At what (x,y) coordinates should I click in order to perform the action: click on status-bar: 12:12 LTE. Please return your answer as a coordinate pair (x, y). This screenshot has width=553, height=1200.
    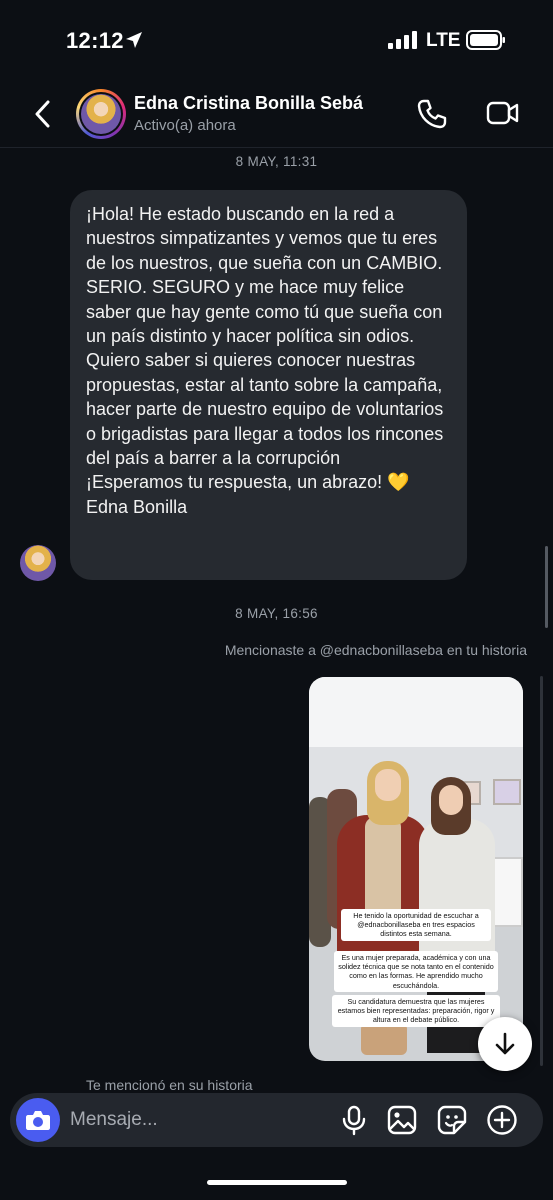
    Looking at the image, I should click on (276, 41).